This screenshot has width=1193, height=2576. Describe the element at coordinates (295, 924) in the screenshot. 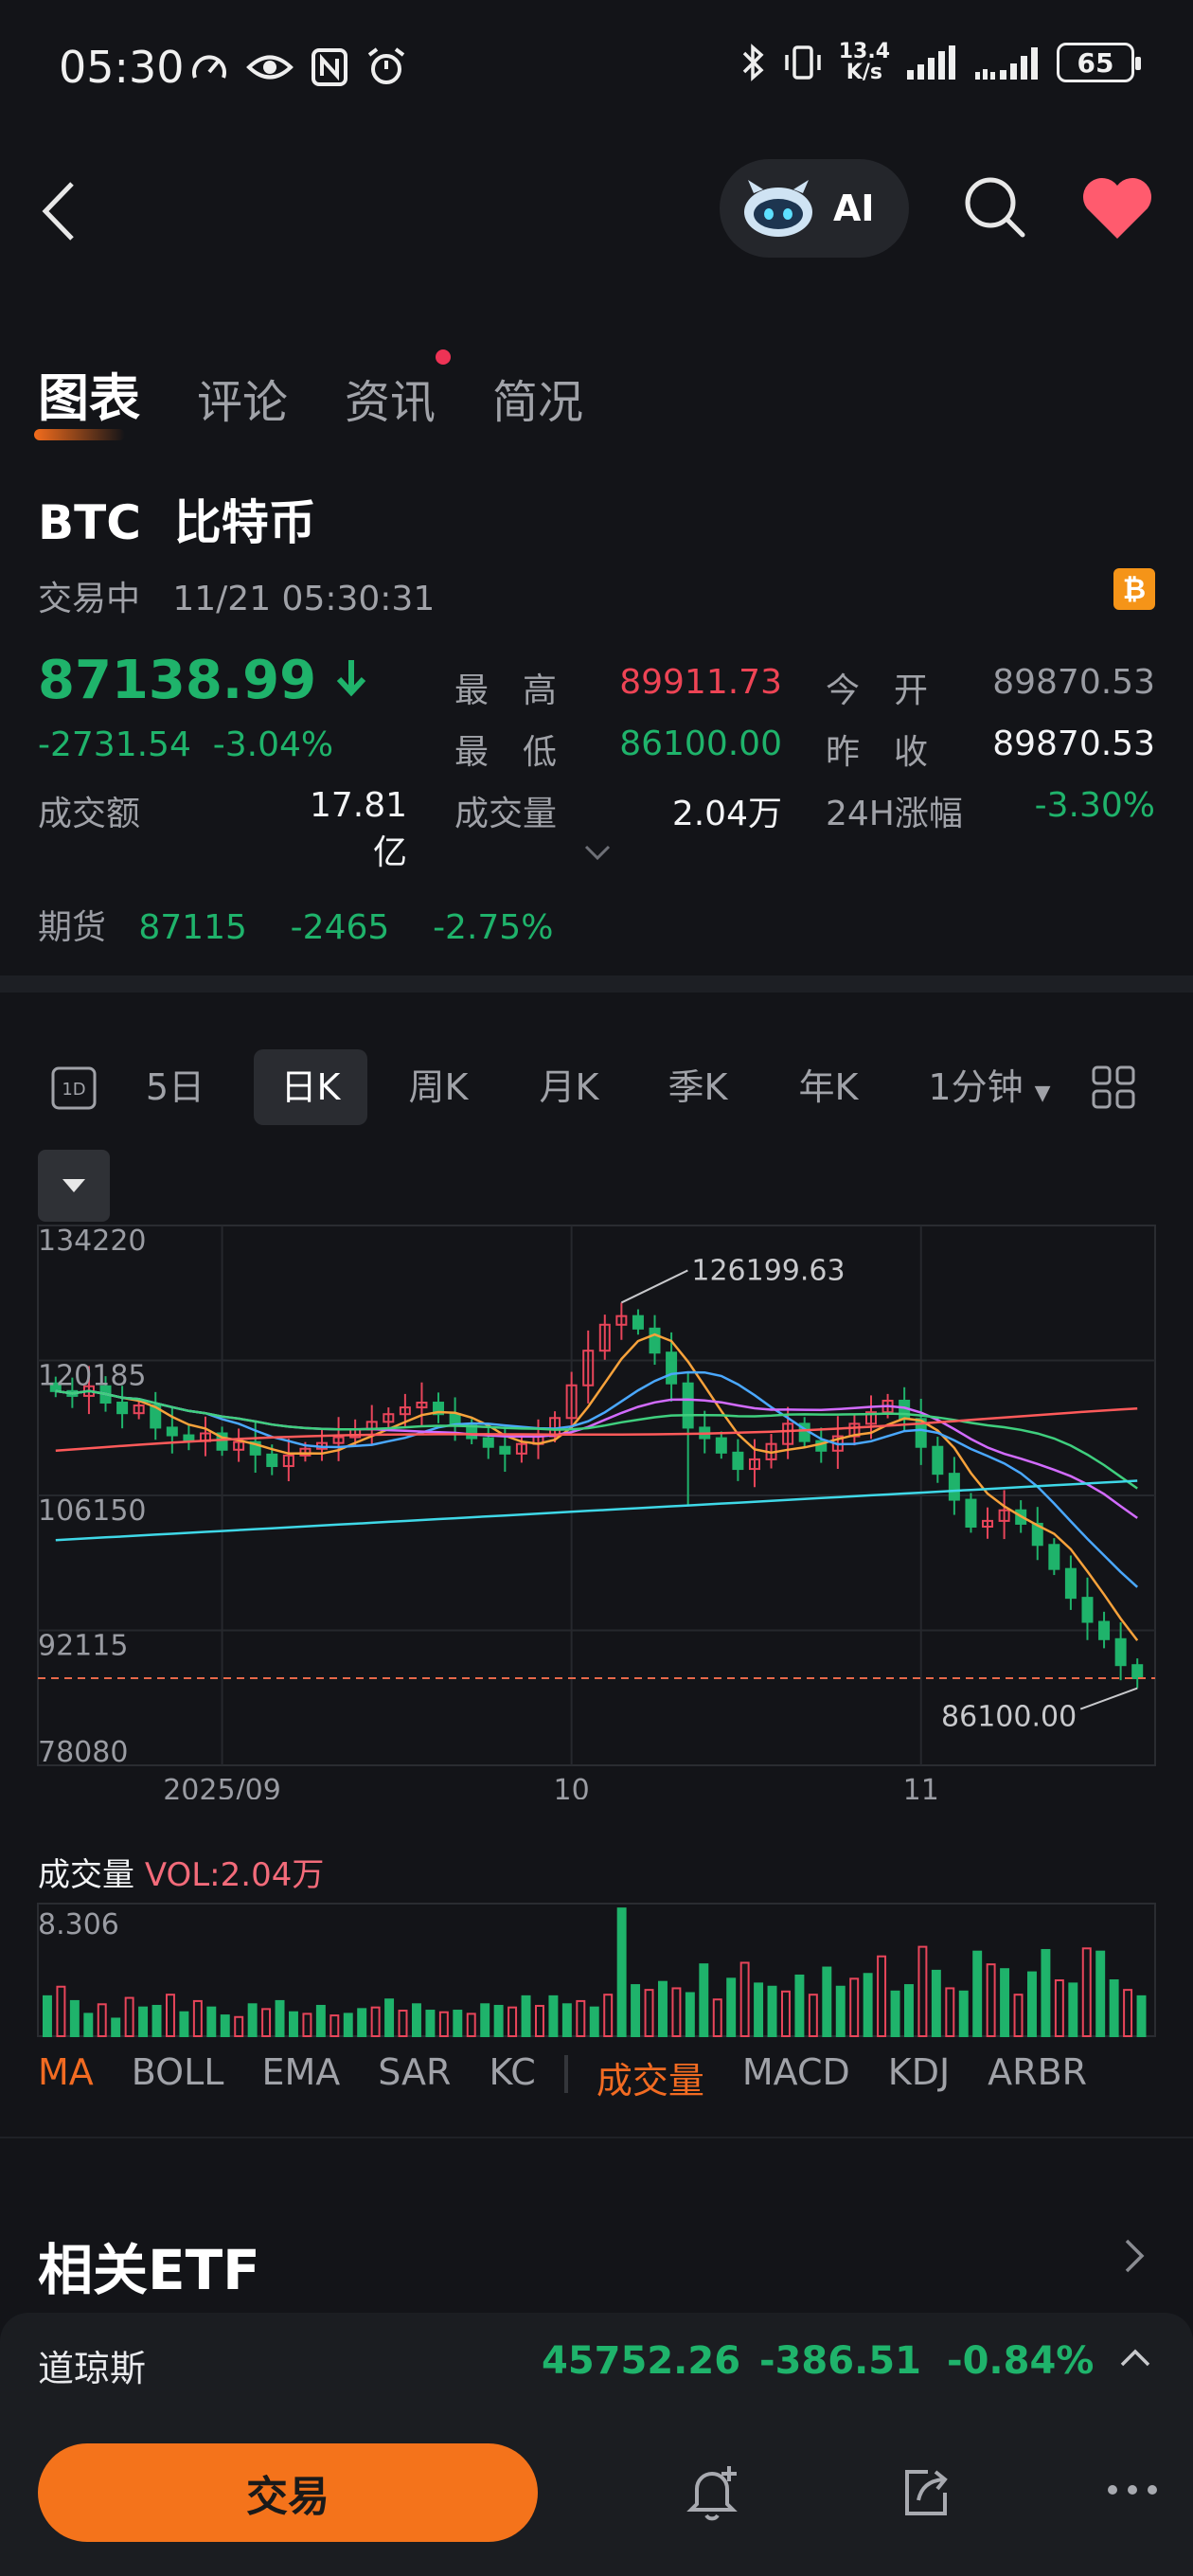

I see `futures-row: 期货 87115 -2465 -2.75%` at that location.